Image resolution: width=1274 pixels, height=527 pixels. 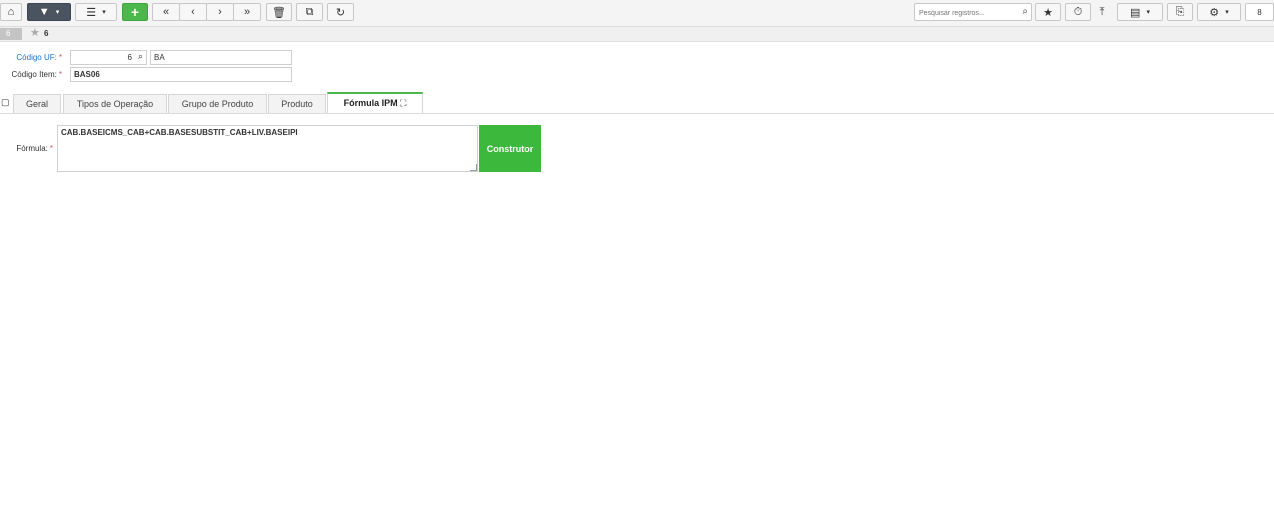 I want to click on home-button: ⌂, so click(x=11, y=12).